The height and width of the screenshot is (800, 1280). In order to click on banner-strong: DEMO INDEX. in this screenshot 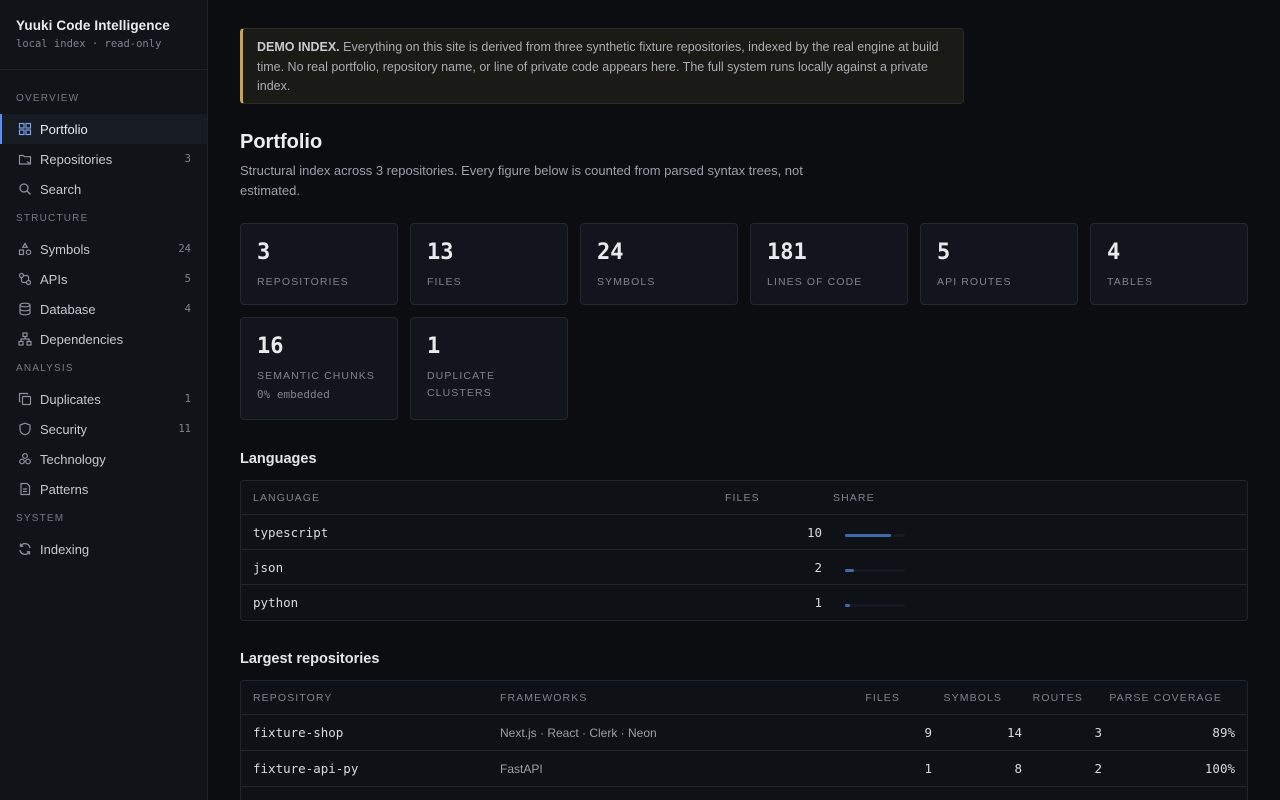, I will do `click(298, 47)`.